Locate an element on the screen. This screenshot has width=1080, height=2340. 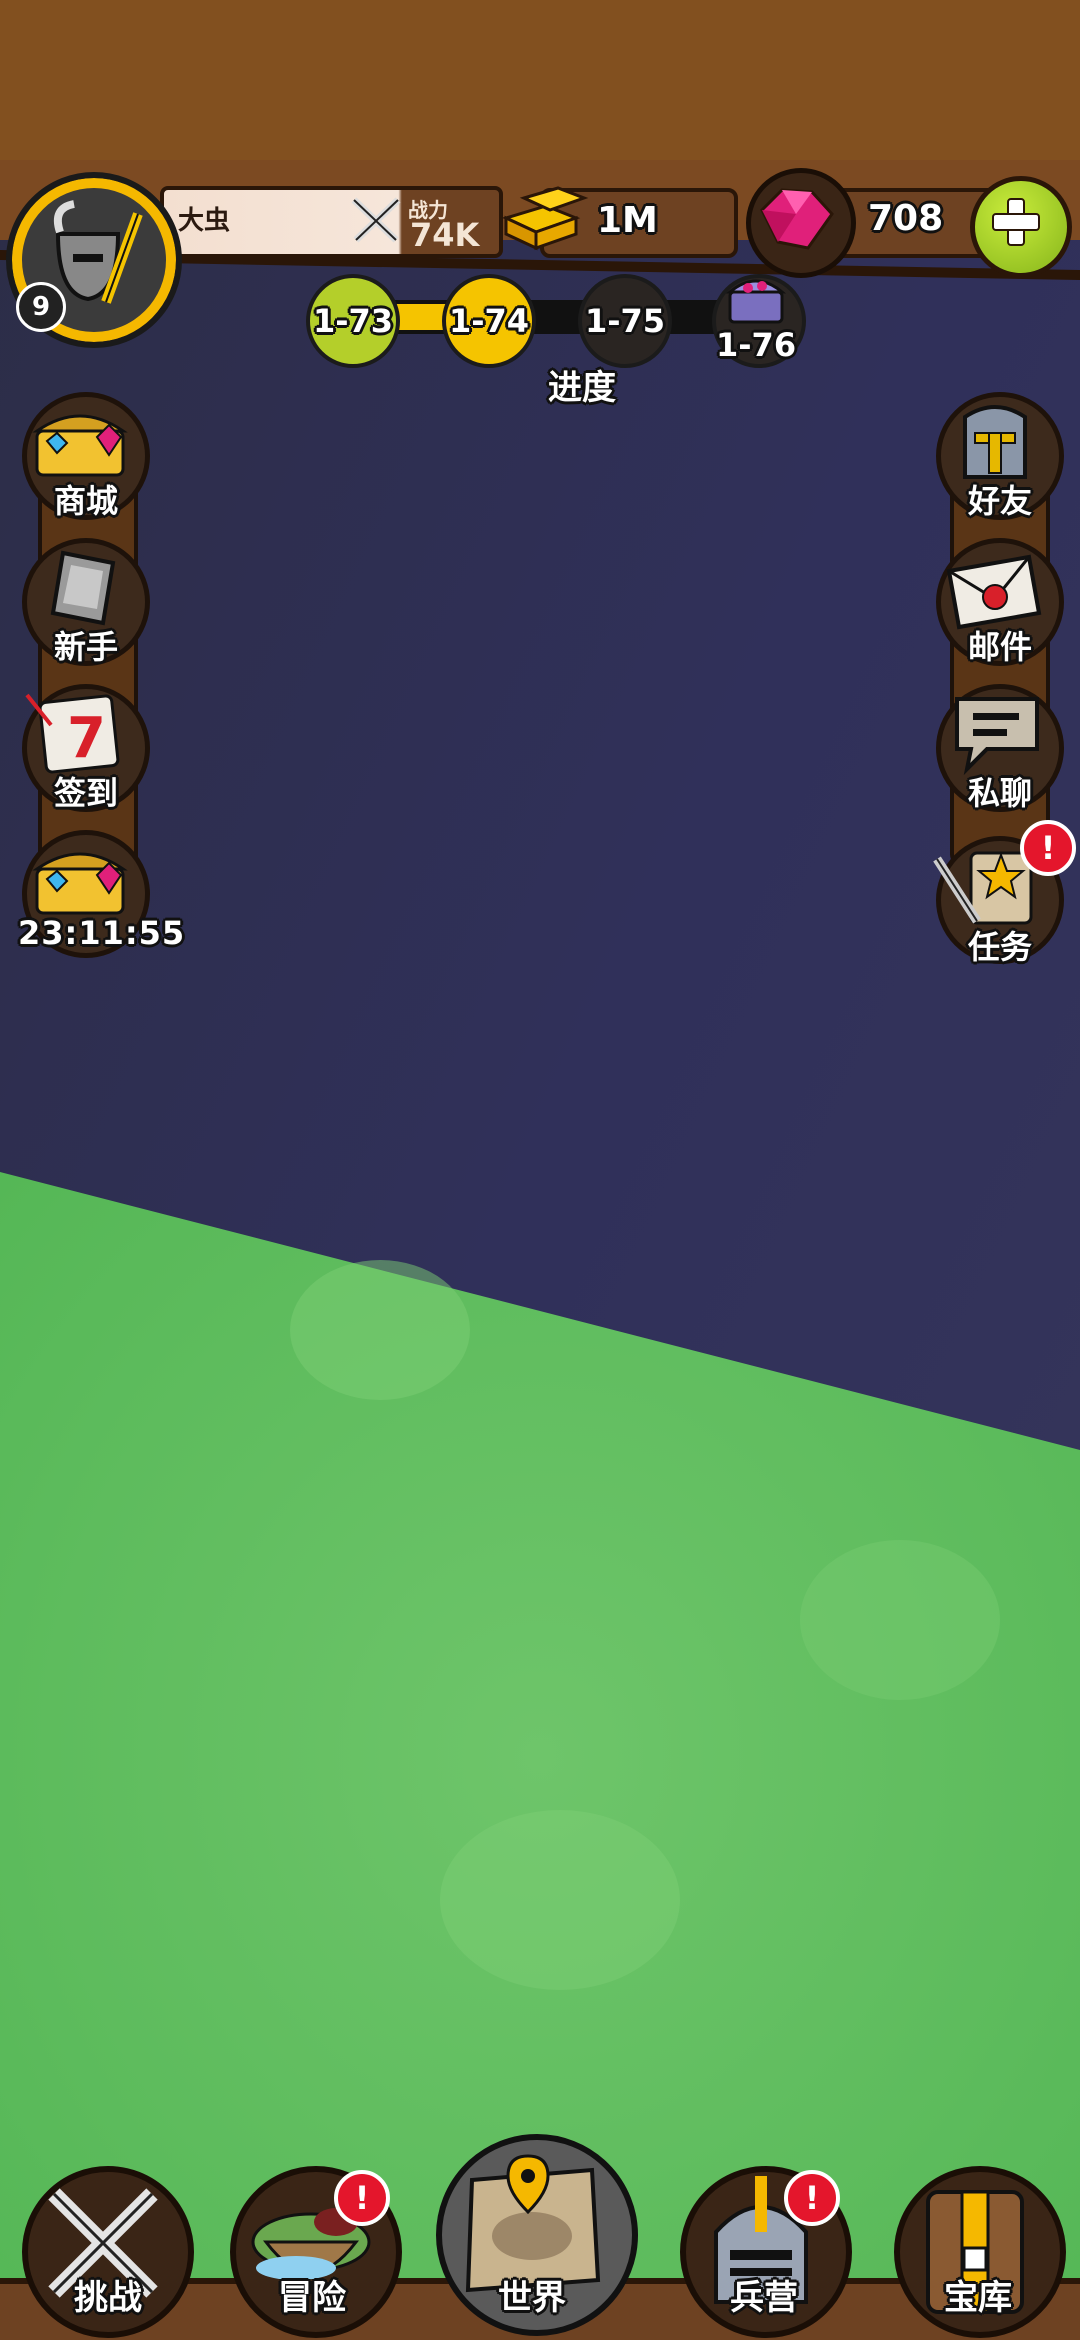
progress-label: 进度 is located at coordinates (582, 388).